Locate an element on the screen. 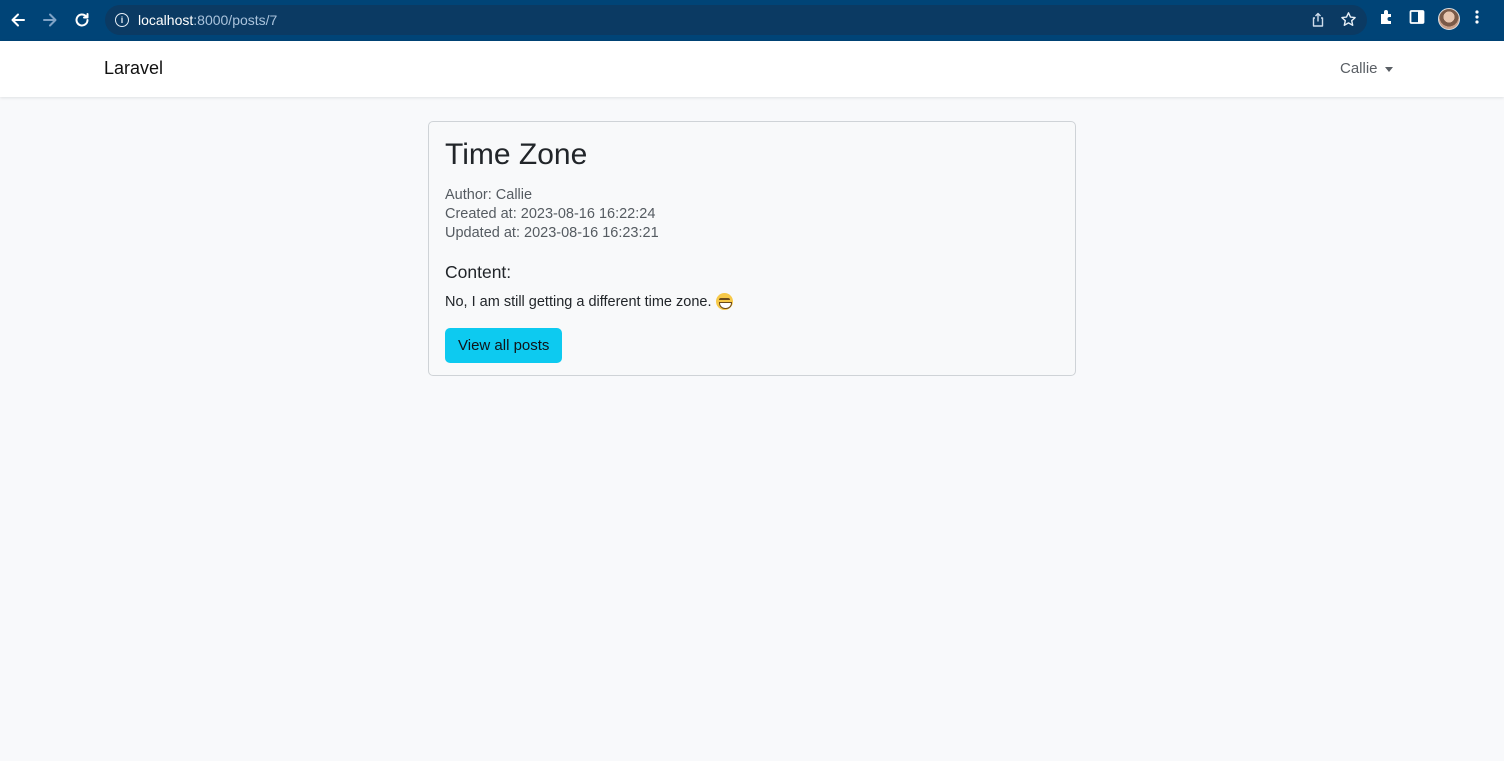 The width and height of the screenshot is (1504, 761). view-all-posts-button: View all posts is located at coordinates (504, 345).